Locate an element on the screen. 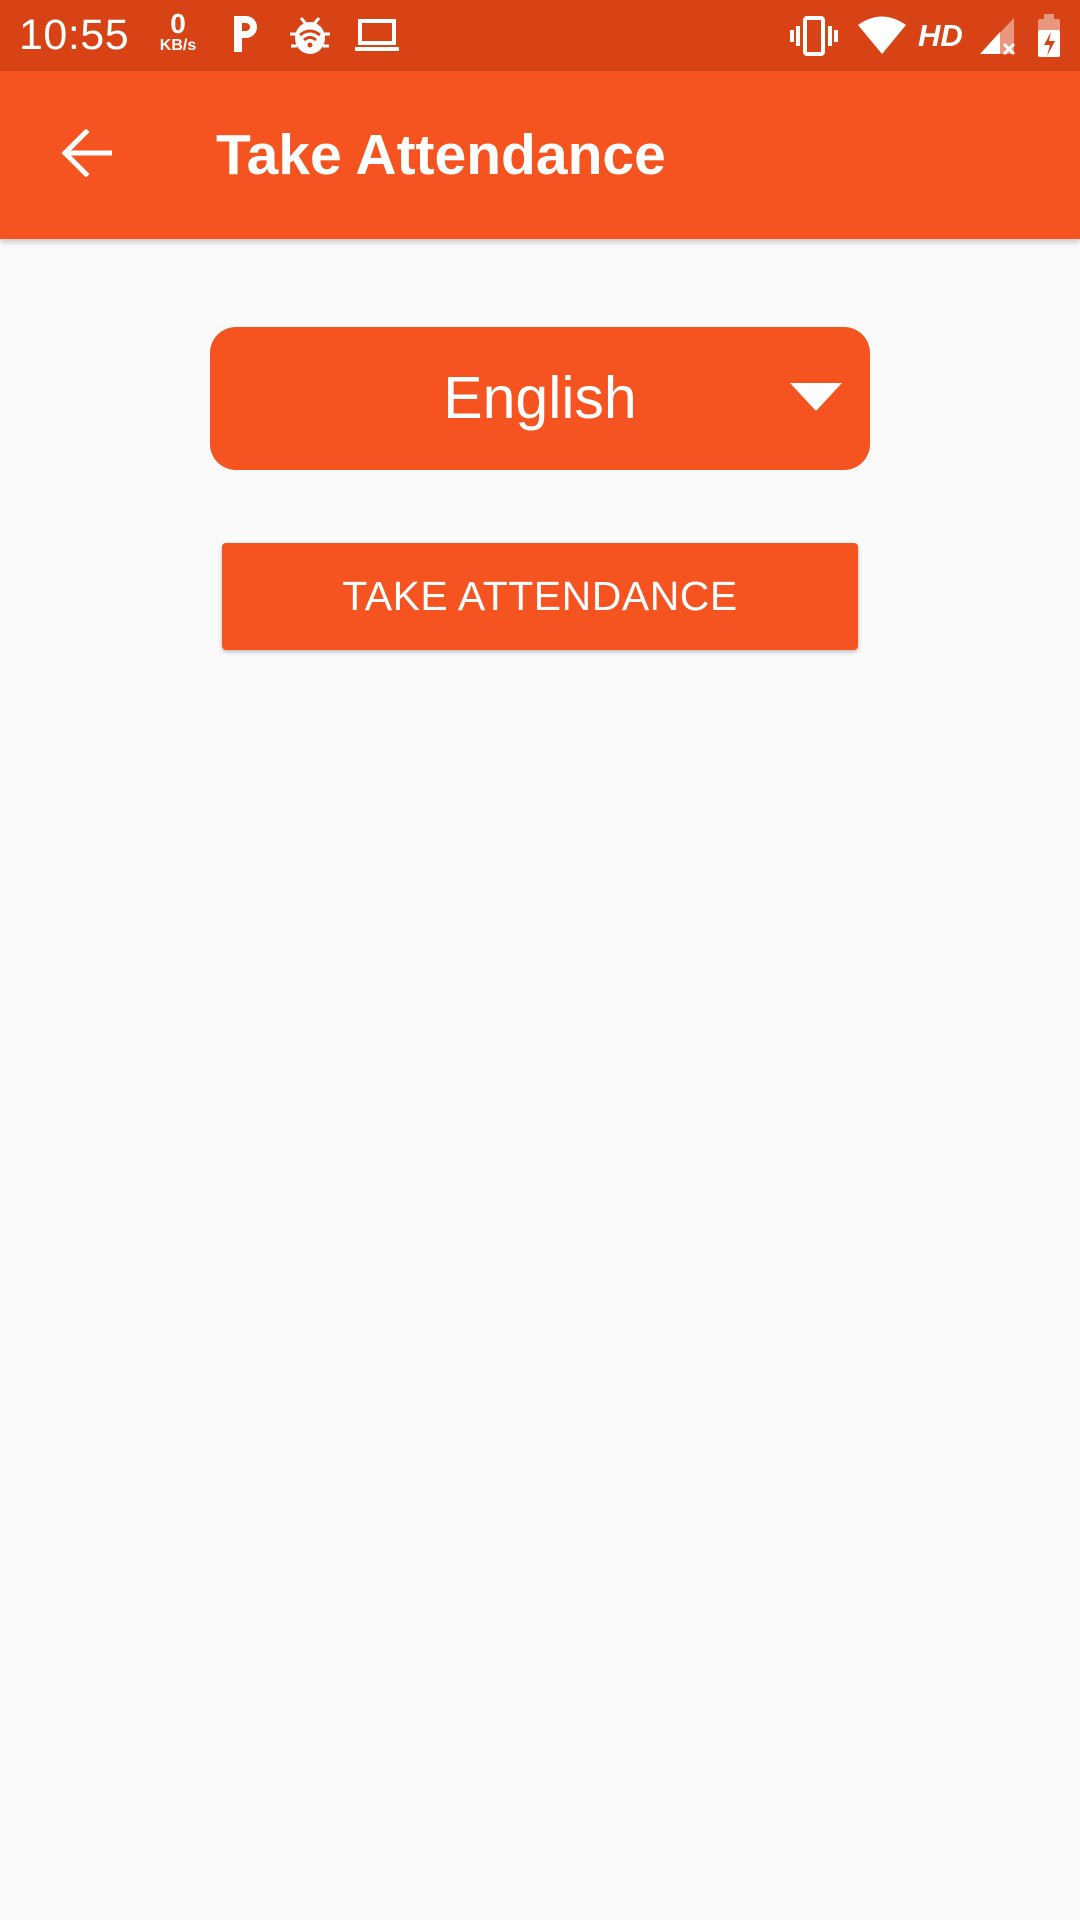  take-attendance-button: TAKE ATTENDANCE is located at coordinates (540, 596).